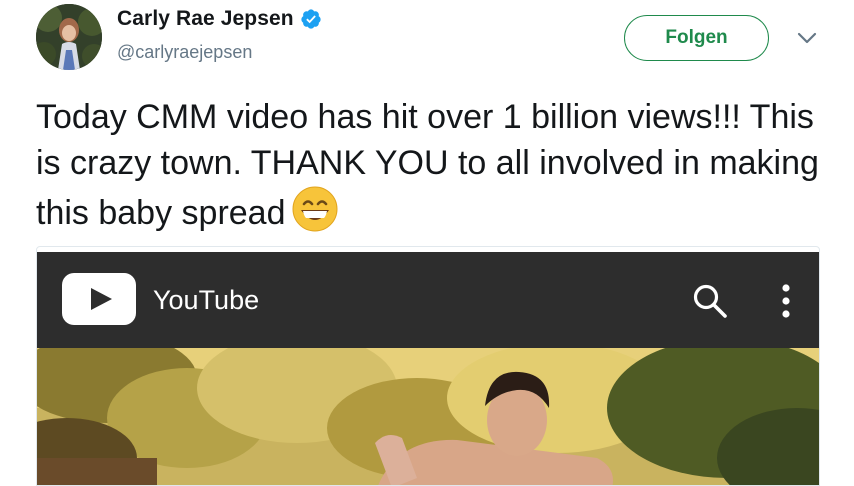 This screenshot has width=854, height=486. What do you see at coordinates (206, 300) in the screenshot?
I see `youtube-app-name: YouTube` at bounding box center [206, 300].